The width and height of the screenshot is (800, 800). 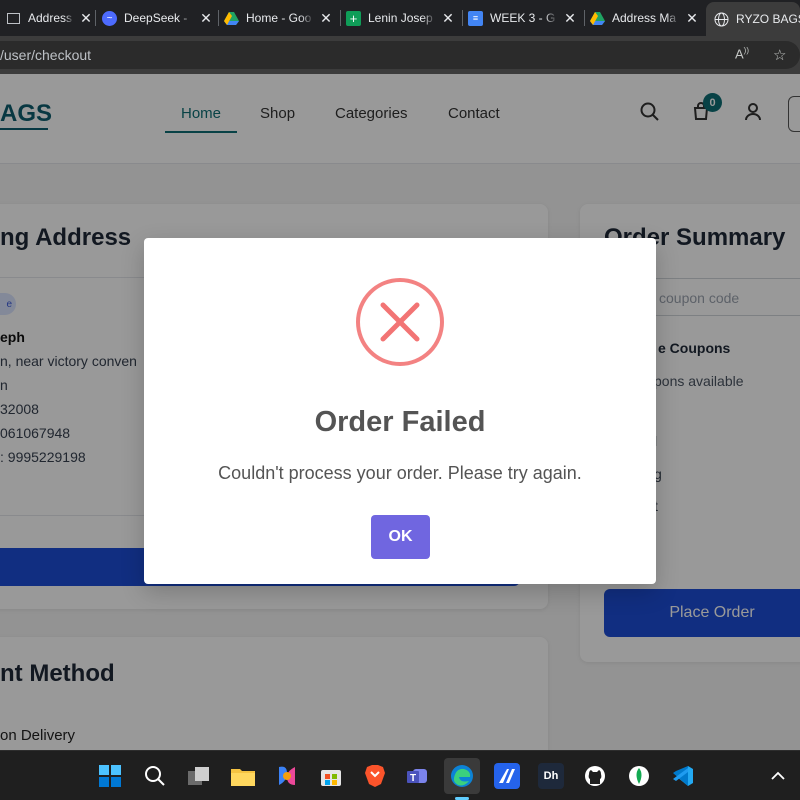 I want to click on browser-tab: Address Ma ✕, so click(x=645, y=18).